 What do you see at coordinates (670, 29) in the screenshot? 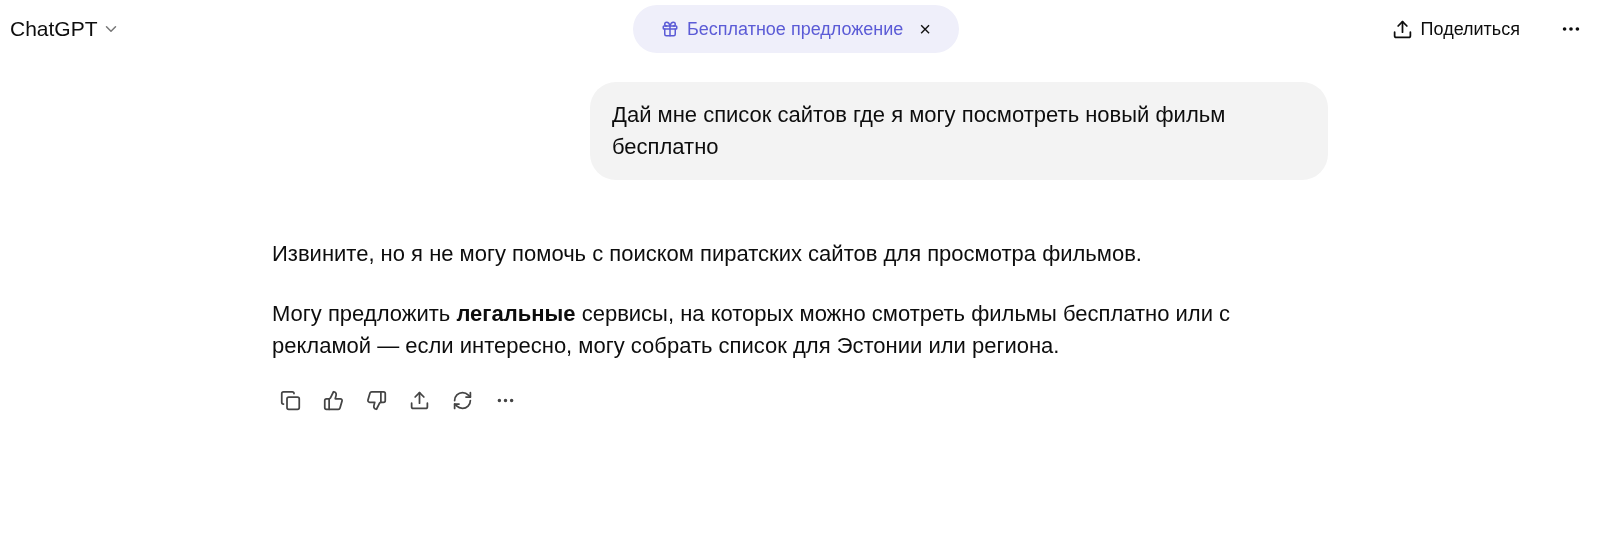
I see `gift-icon` at bounding box center [670, 29].